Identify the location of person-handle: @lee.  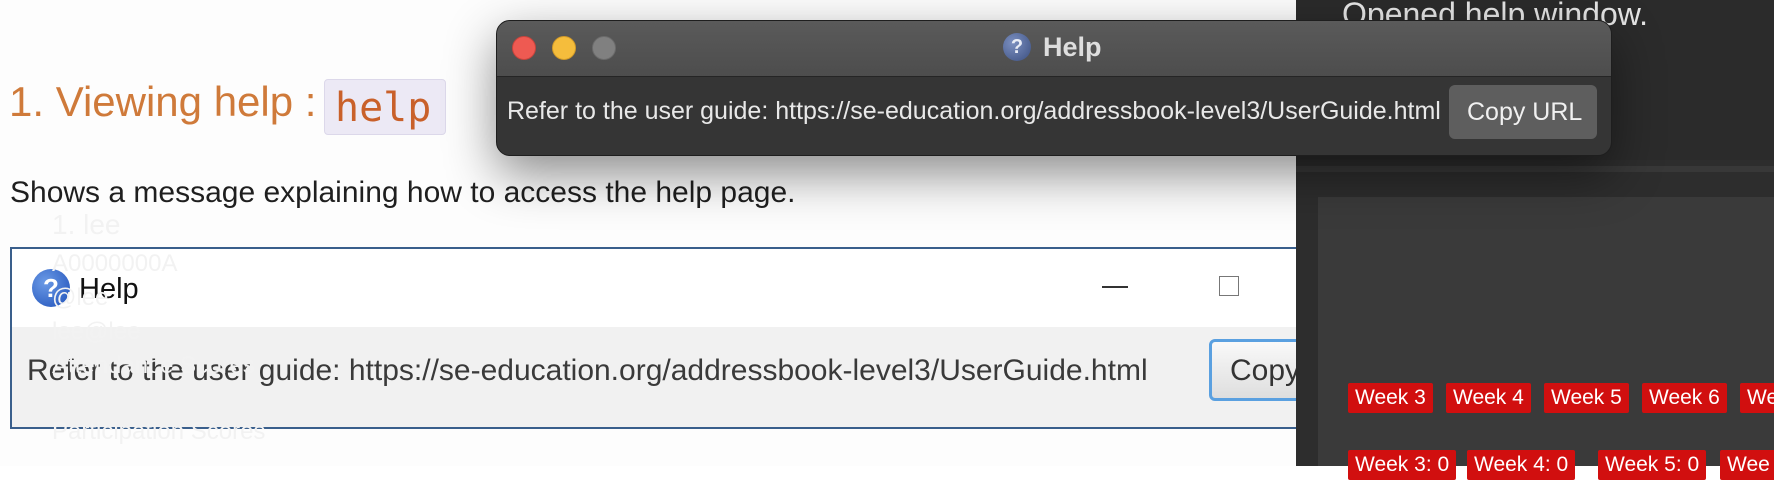
(80, 297).